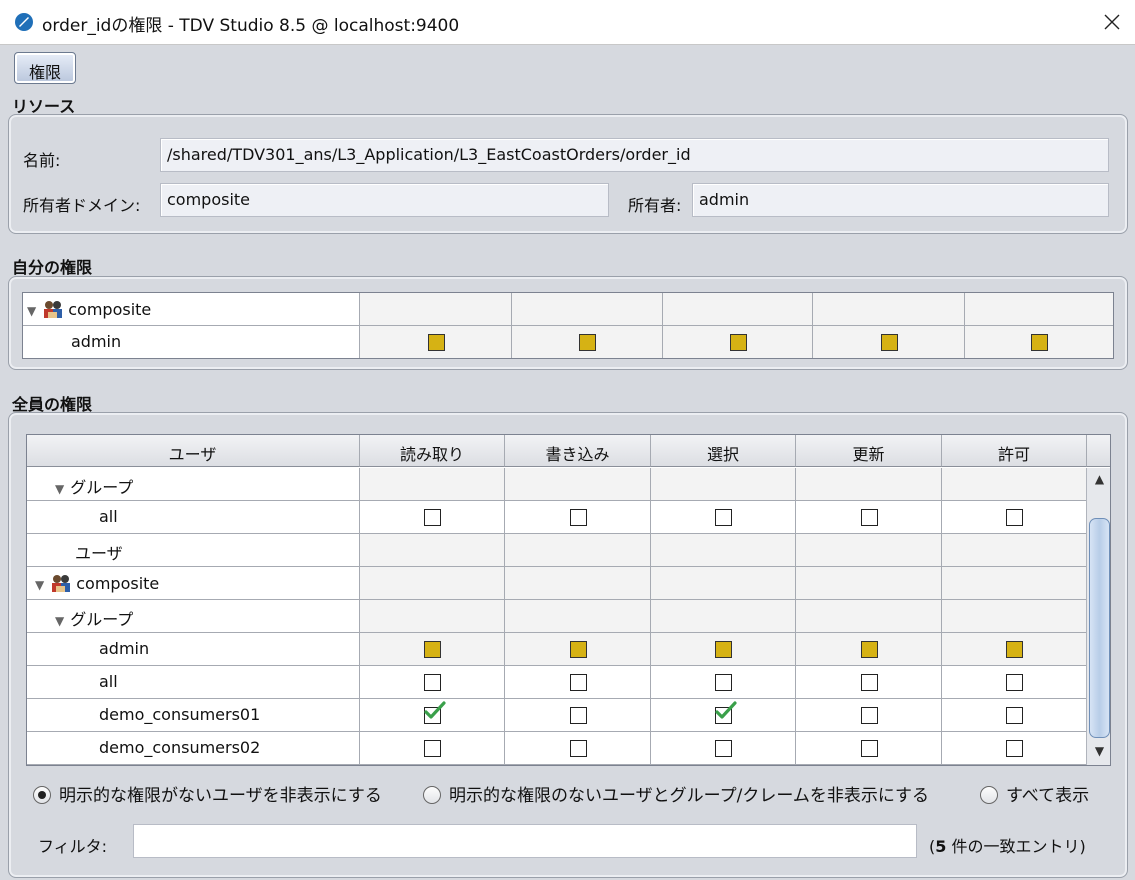  Describe the element at coordinates (110, 309) in the screenshot. I see `my-perm-domain-name: composite` at that location.